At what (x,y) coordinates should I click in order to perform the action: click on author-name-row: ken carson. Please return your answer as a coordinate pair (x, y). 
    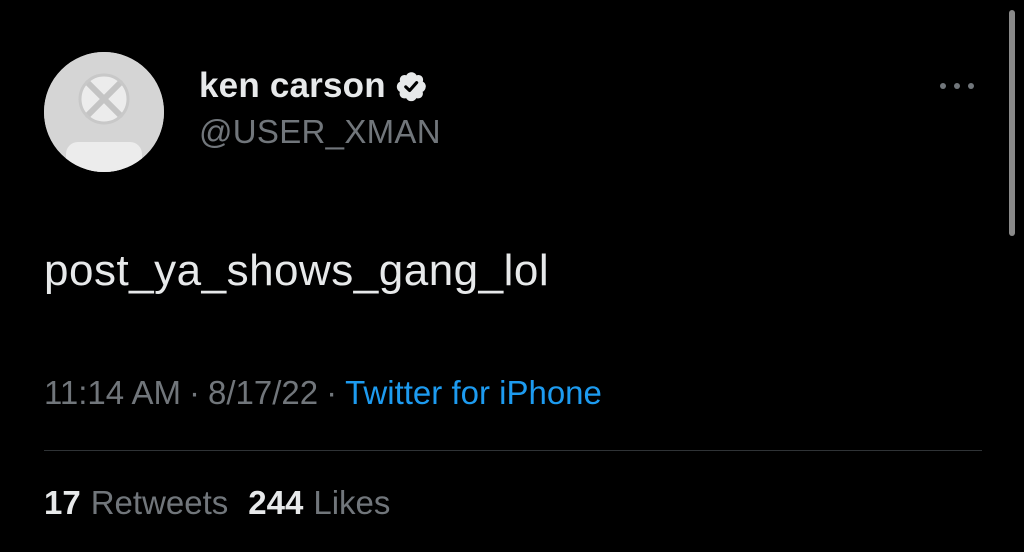
    Looking at the image, I should click on (313, 86).